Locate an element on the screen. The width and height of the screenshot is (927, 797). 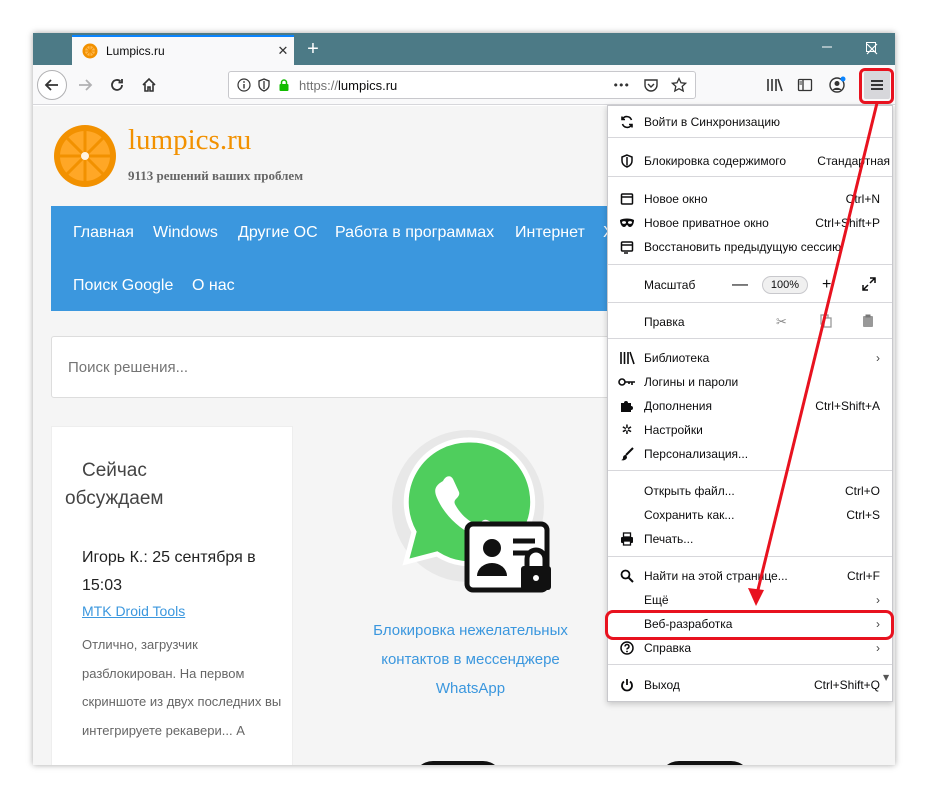
site-name: lumpics.ru is located at coordinates (189, 140).